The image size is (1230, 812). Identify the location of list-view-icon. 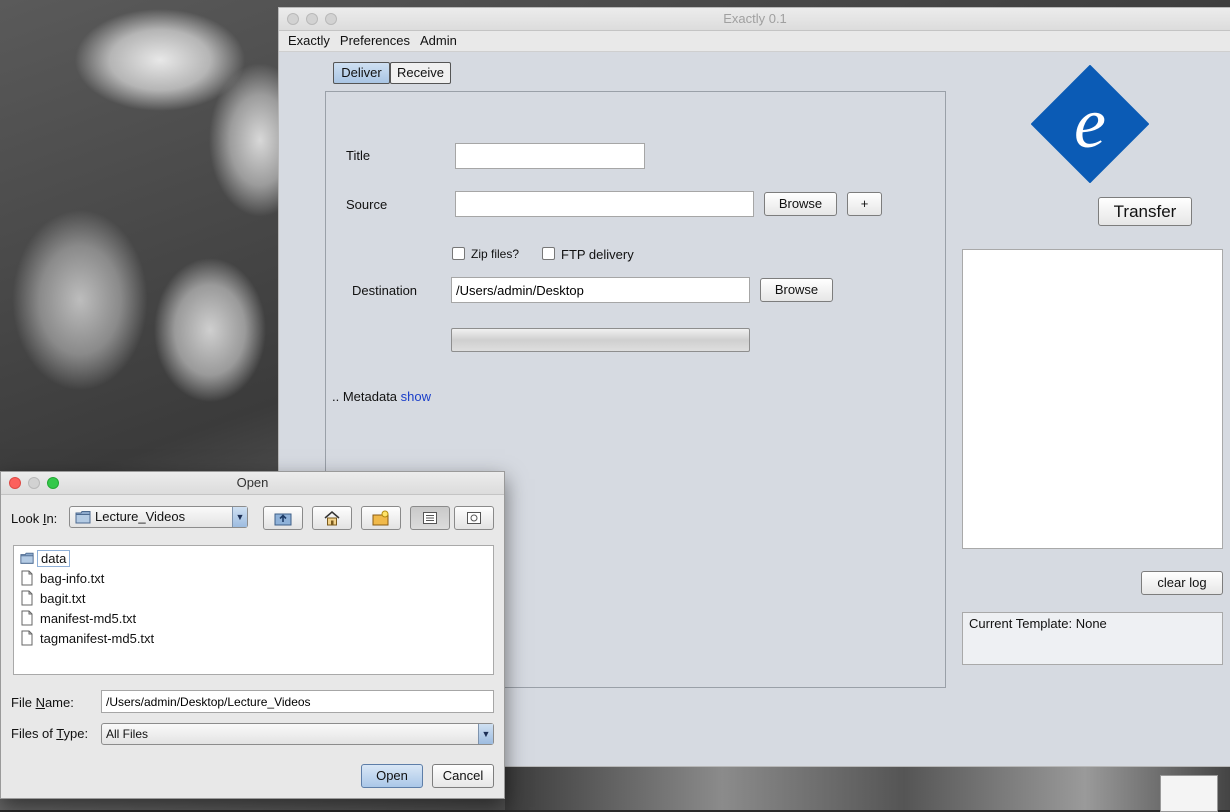
(430, 518).